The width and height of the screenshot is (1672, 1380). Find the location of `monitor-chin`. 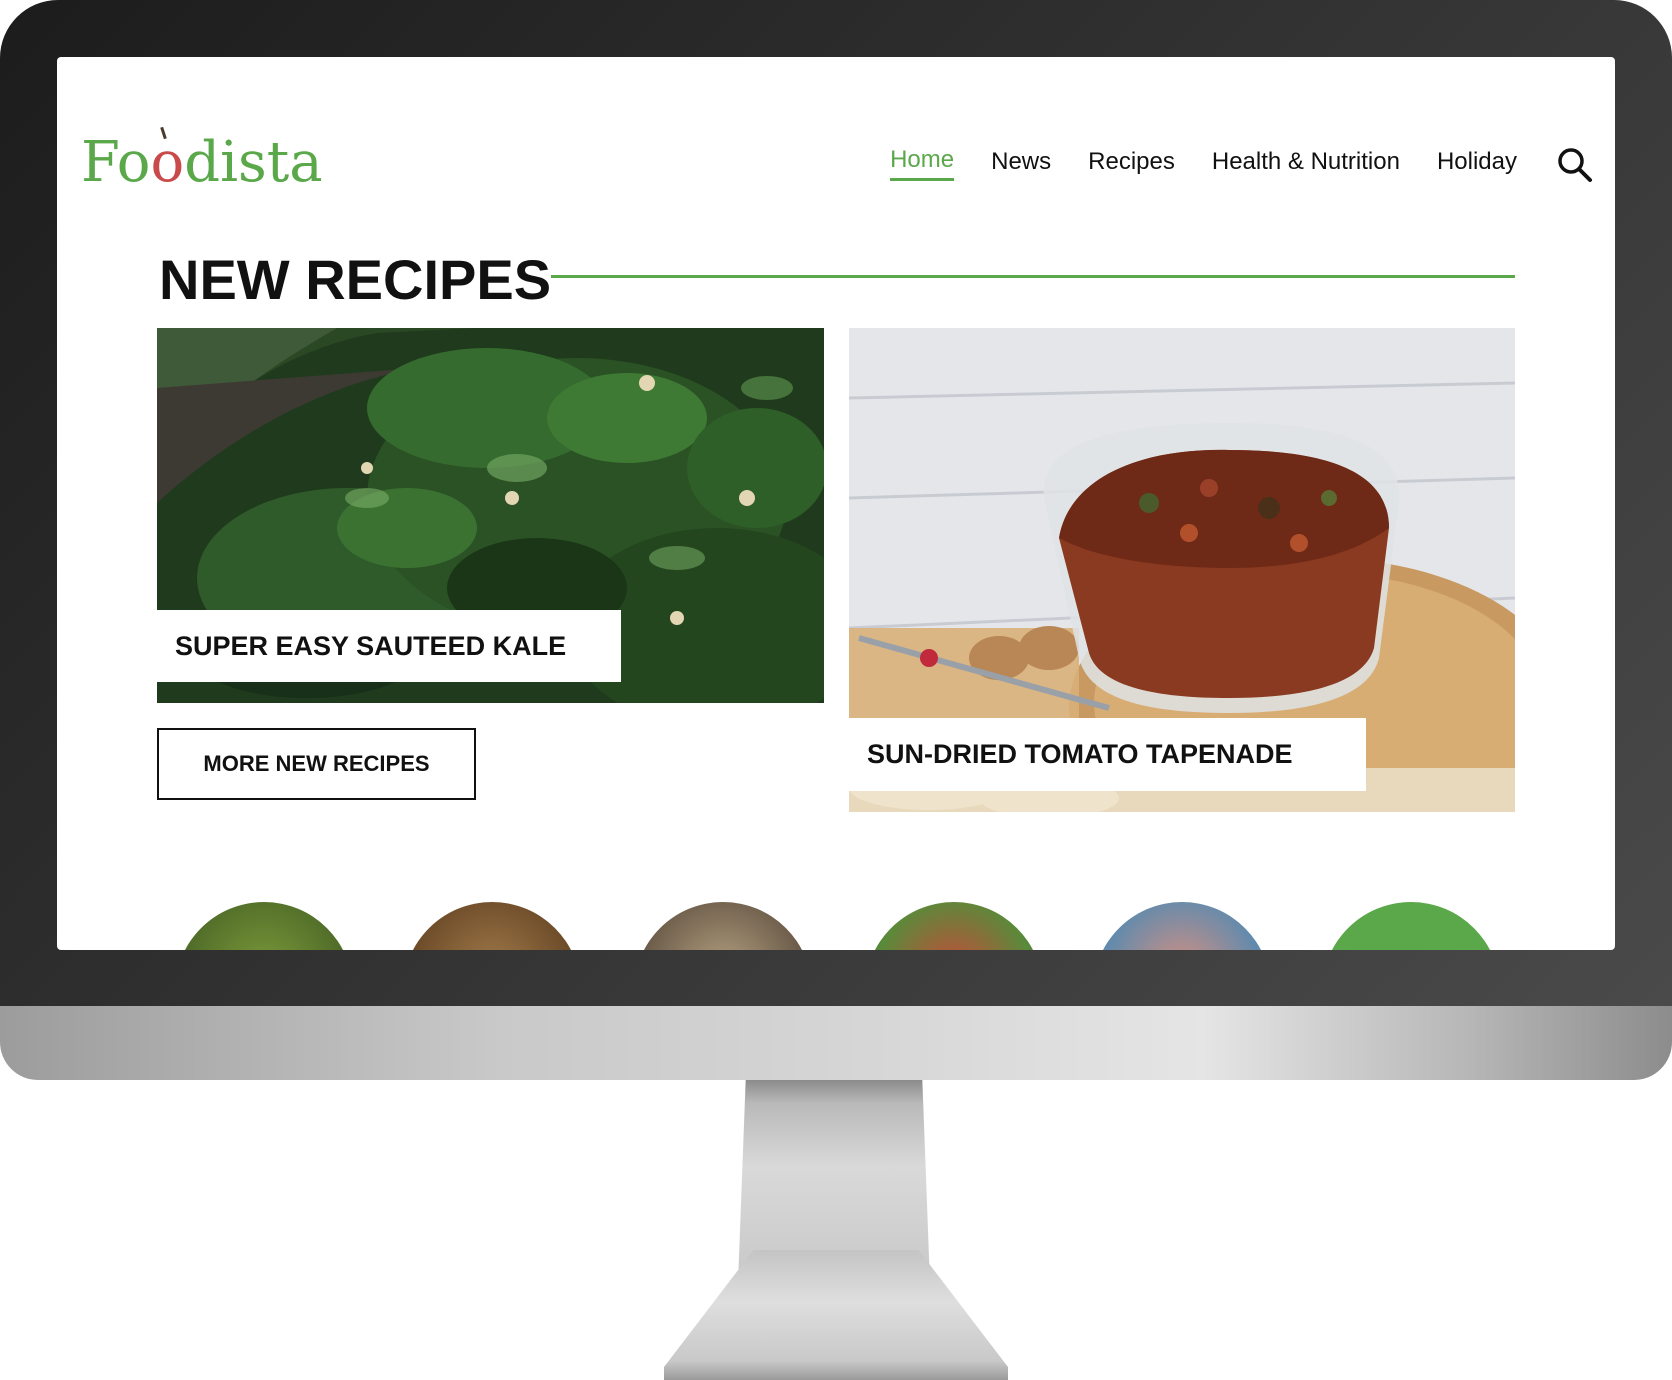

monitor-chin is located at coordinates (836, 1043).